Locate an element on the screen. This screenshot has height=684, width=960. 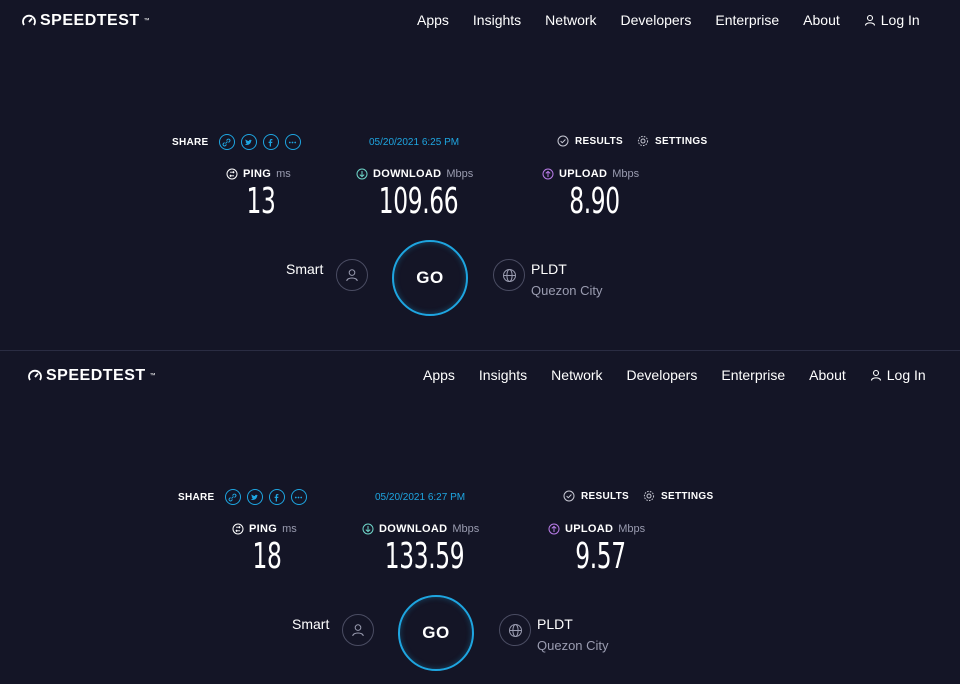
download-value: 133.59 is located at coordinates (424, 556).